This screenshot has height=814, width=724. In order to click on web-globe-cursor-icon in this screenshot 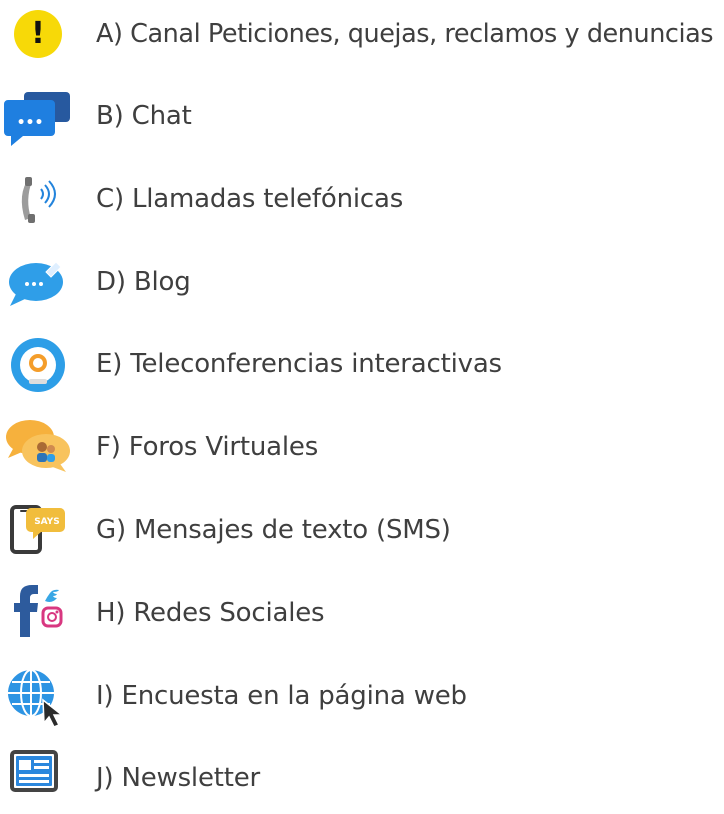, I will do `click(38, 697)`.